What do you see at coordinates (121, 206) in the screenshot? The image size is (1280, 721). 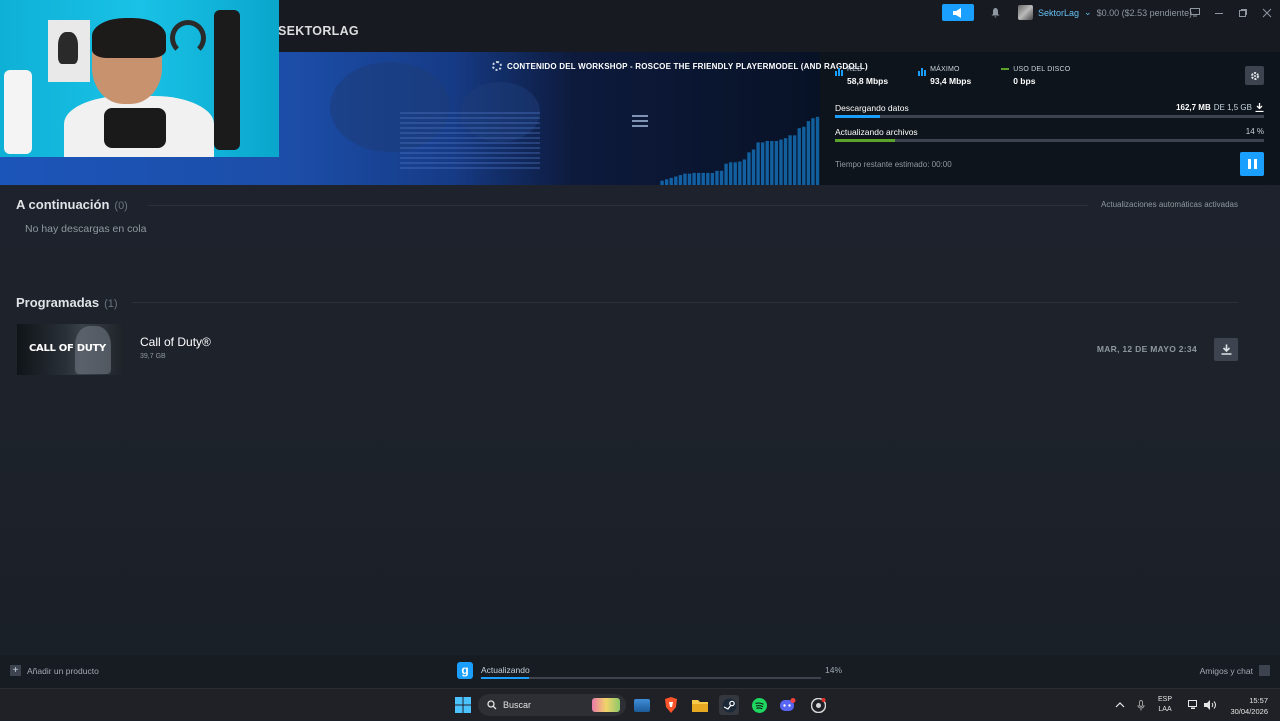 I see `queue-count: (0)` at bounding box center [121, 206].